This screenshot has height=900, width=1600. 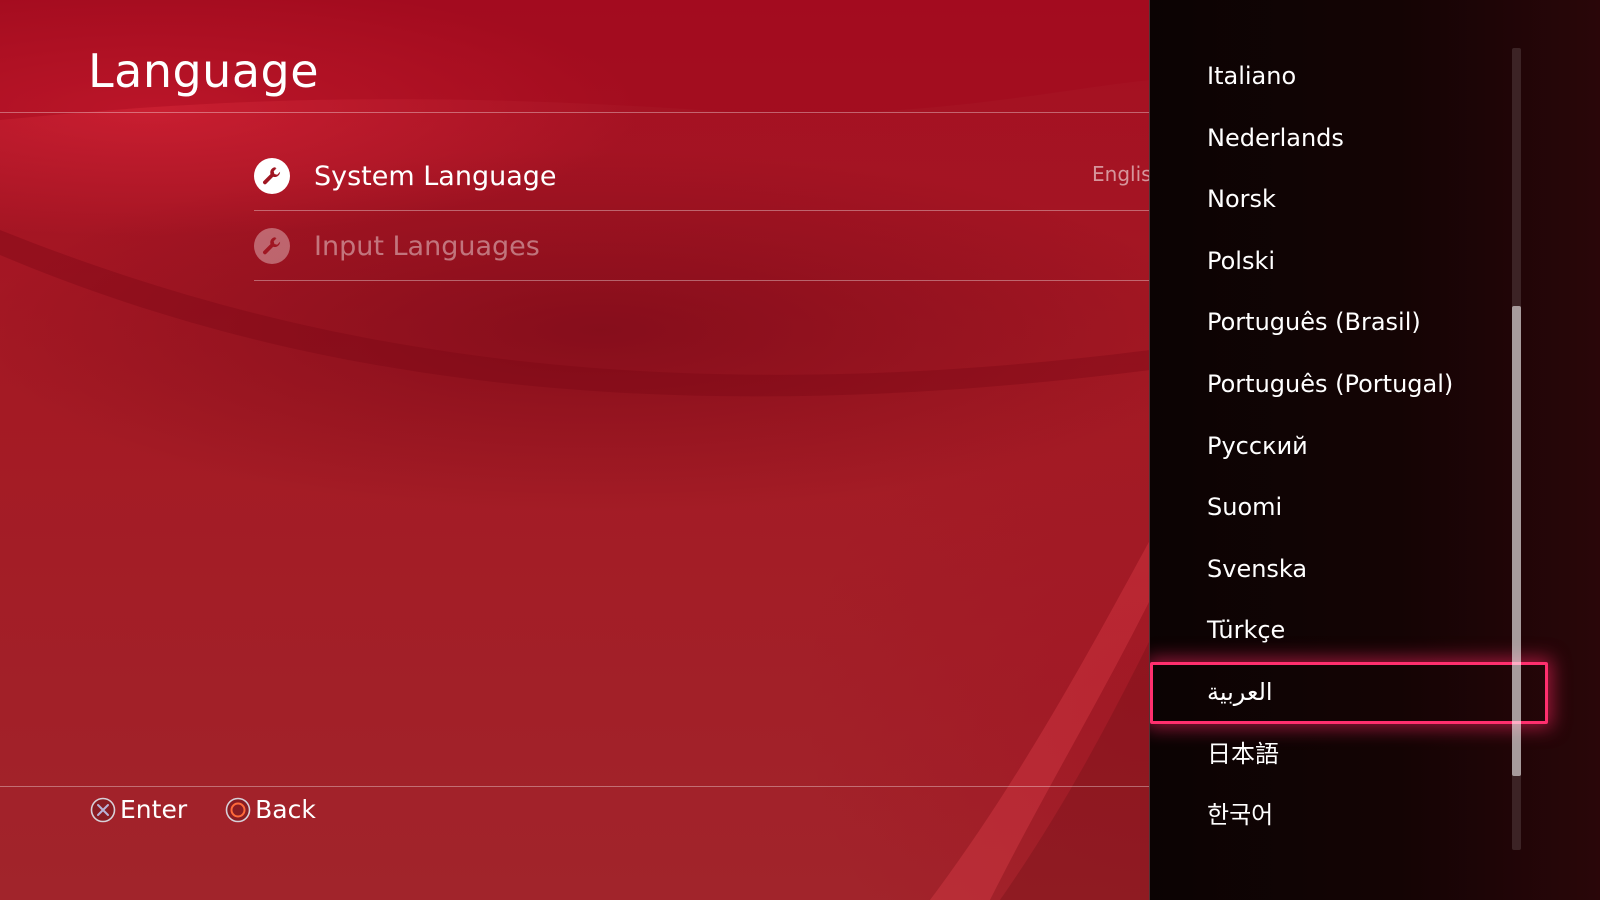 I want to click on language-option: Norsk, so click(x=1350, y=200).